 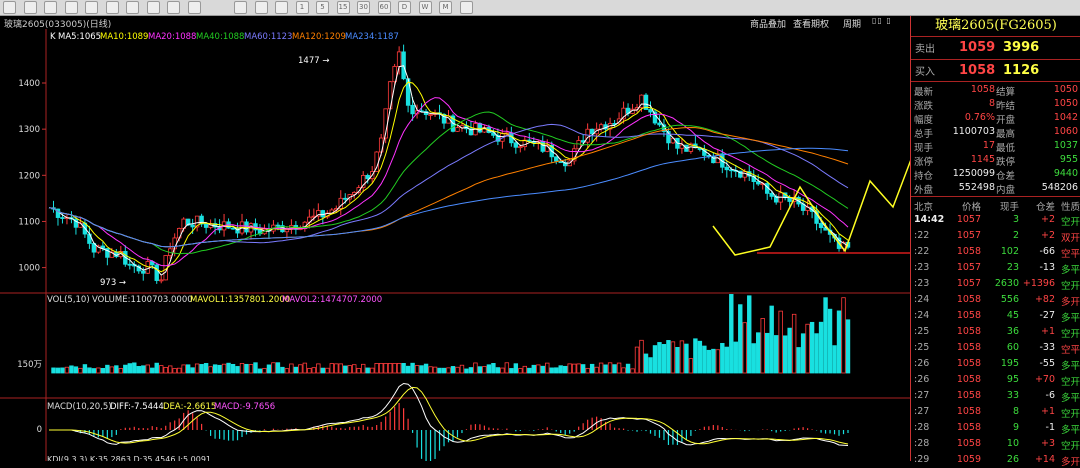 What do you see at coordinates (995, 237) in the screenshot?
I see `trade-row: :22 1057 2 +2 双开` at bounding box center [995, 237].